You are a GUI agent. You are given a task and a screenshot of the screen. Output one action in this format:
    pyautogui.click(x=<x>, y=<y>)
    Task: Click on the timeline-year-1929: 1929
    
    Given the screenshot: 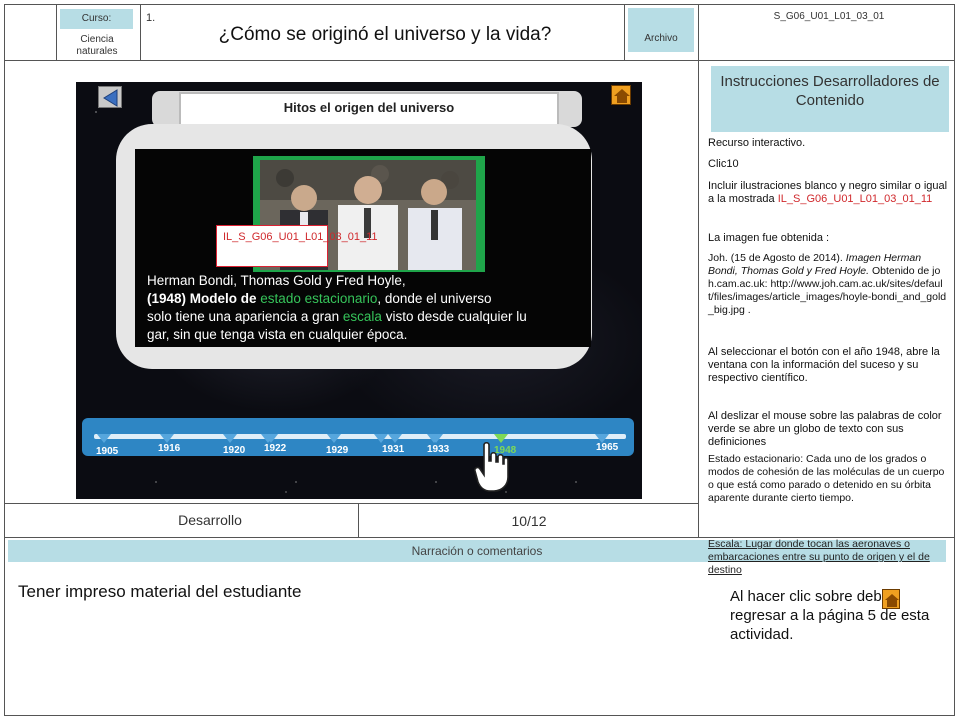 What is the action you would take?
    pyautogui.click(x=337, y=450)
    